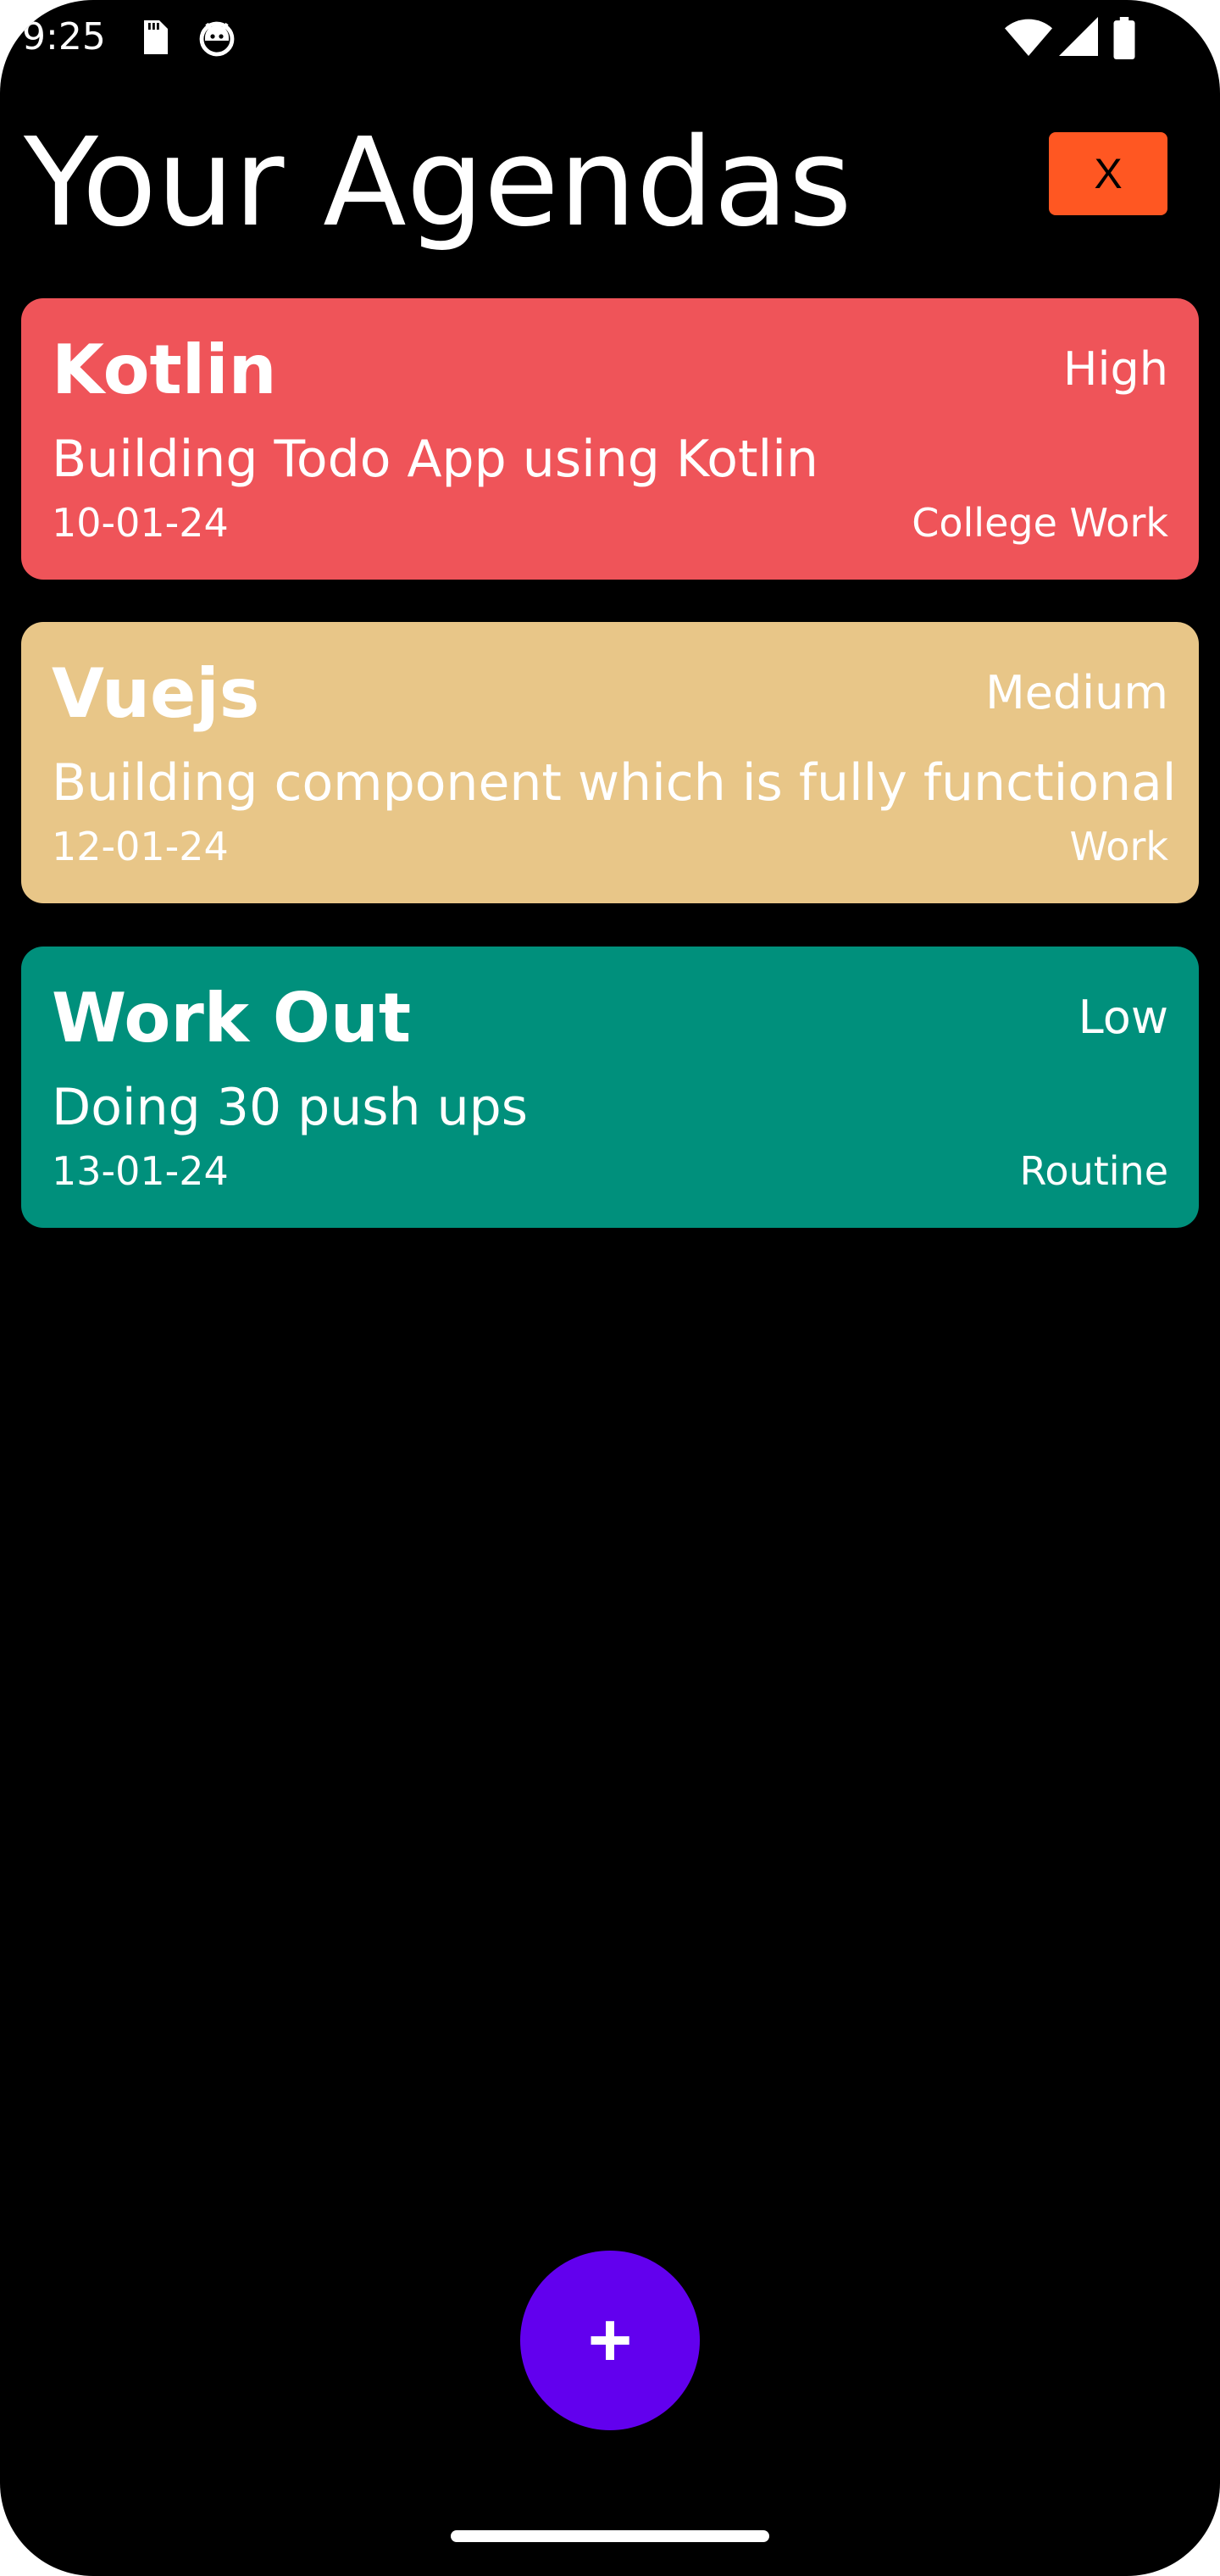 The width and height of the screenshot is (1220, 2576). I want to click on agenda-date: 13-01-24, so click(140, 1171).